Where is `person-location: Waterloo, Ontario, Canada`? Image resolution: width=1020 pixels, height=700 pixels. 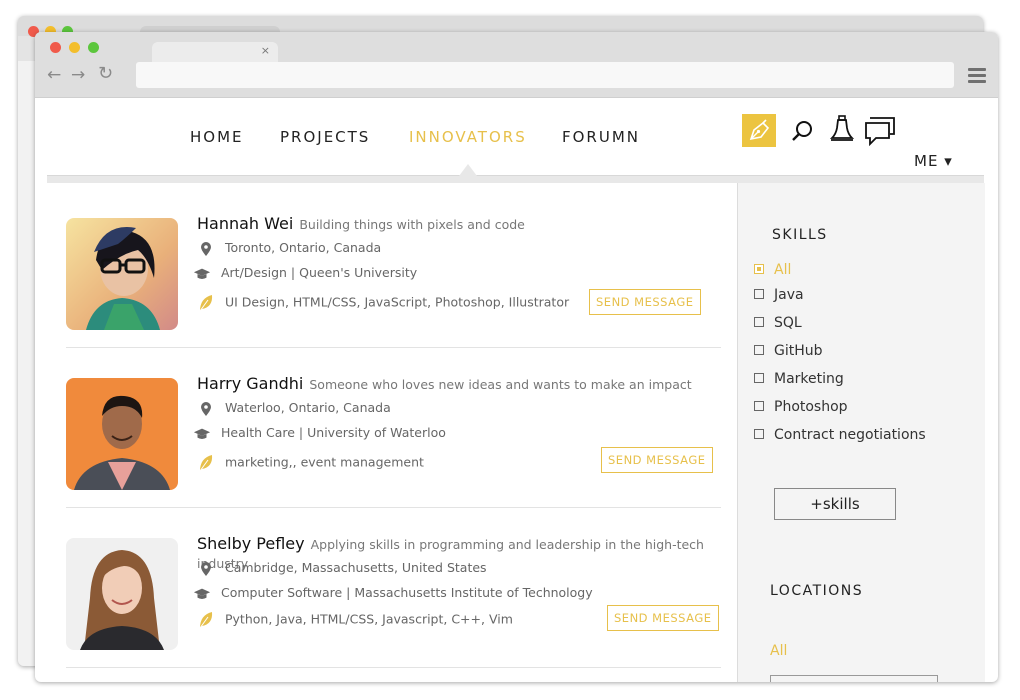 person-location: Waterloo, Ontario, Canada is located at coordinates (307, 407).